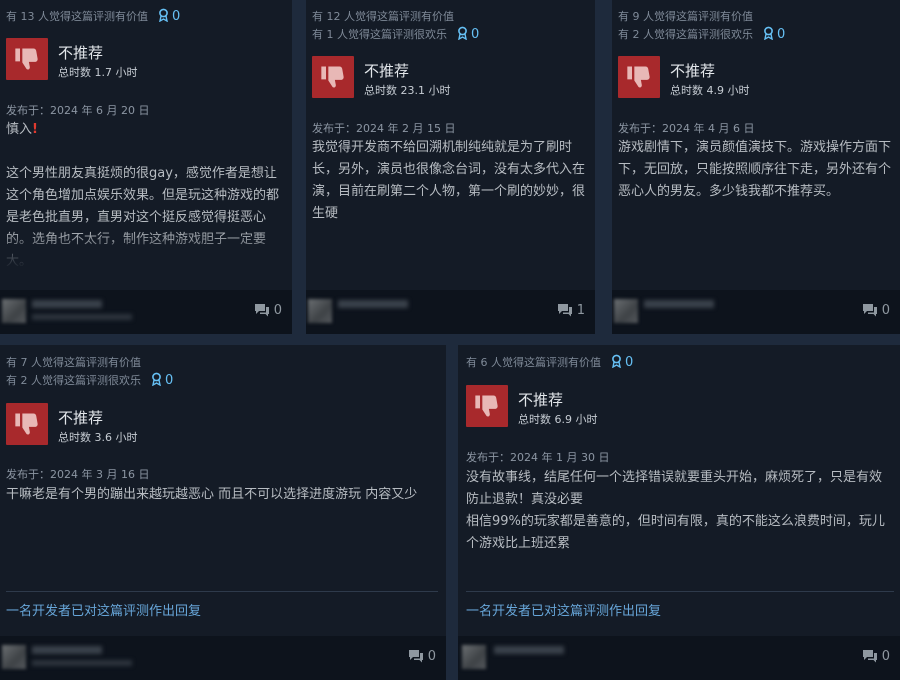 The image size is (900, 680). I want to click on playtime-hours: 总时数 3.6 小时, so click(98, 437).